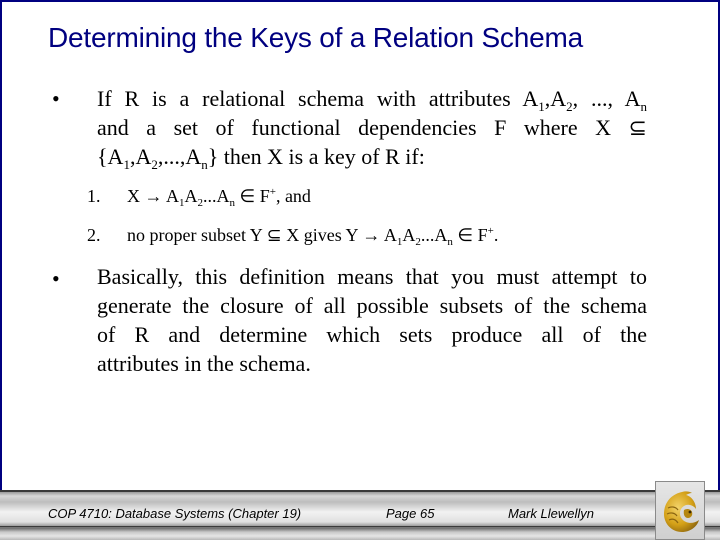  I want to click on footer-author: Mark Llewellyn, so click(551, 513).